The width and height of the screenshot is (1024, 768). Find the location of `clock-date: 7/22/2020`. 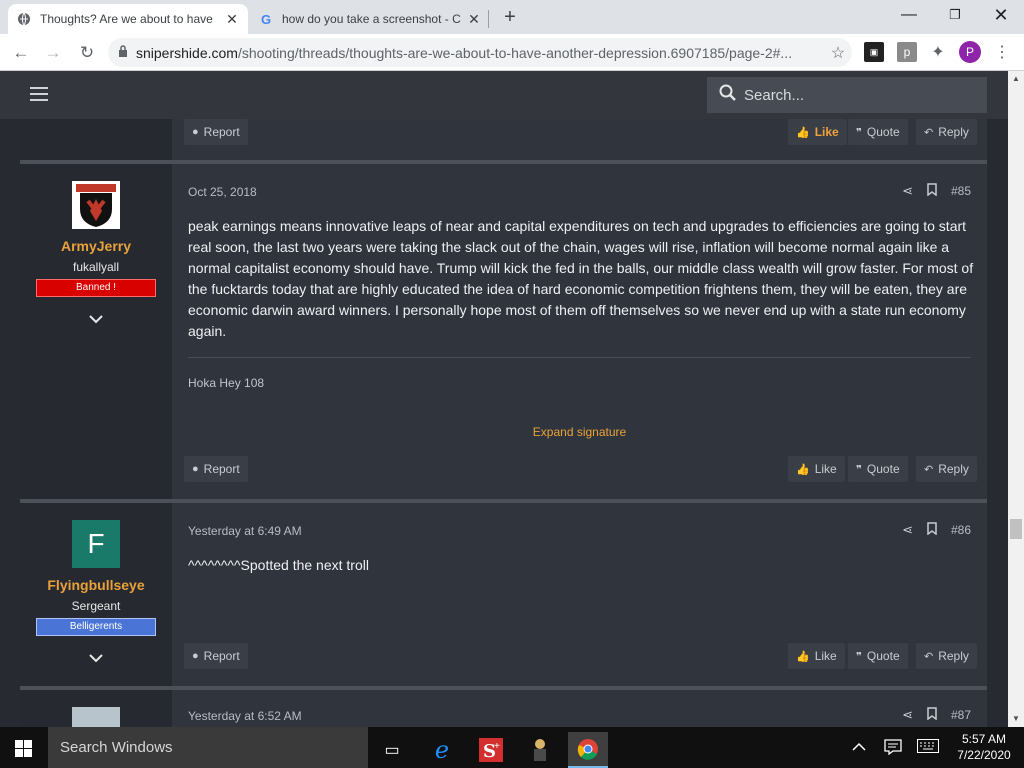

clock-date: 7/22/2020 is located at coordinates (984, 755).